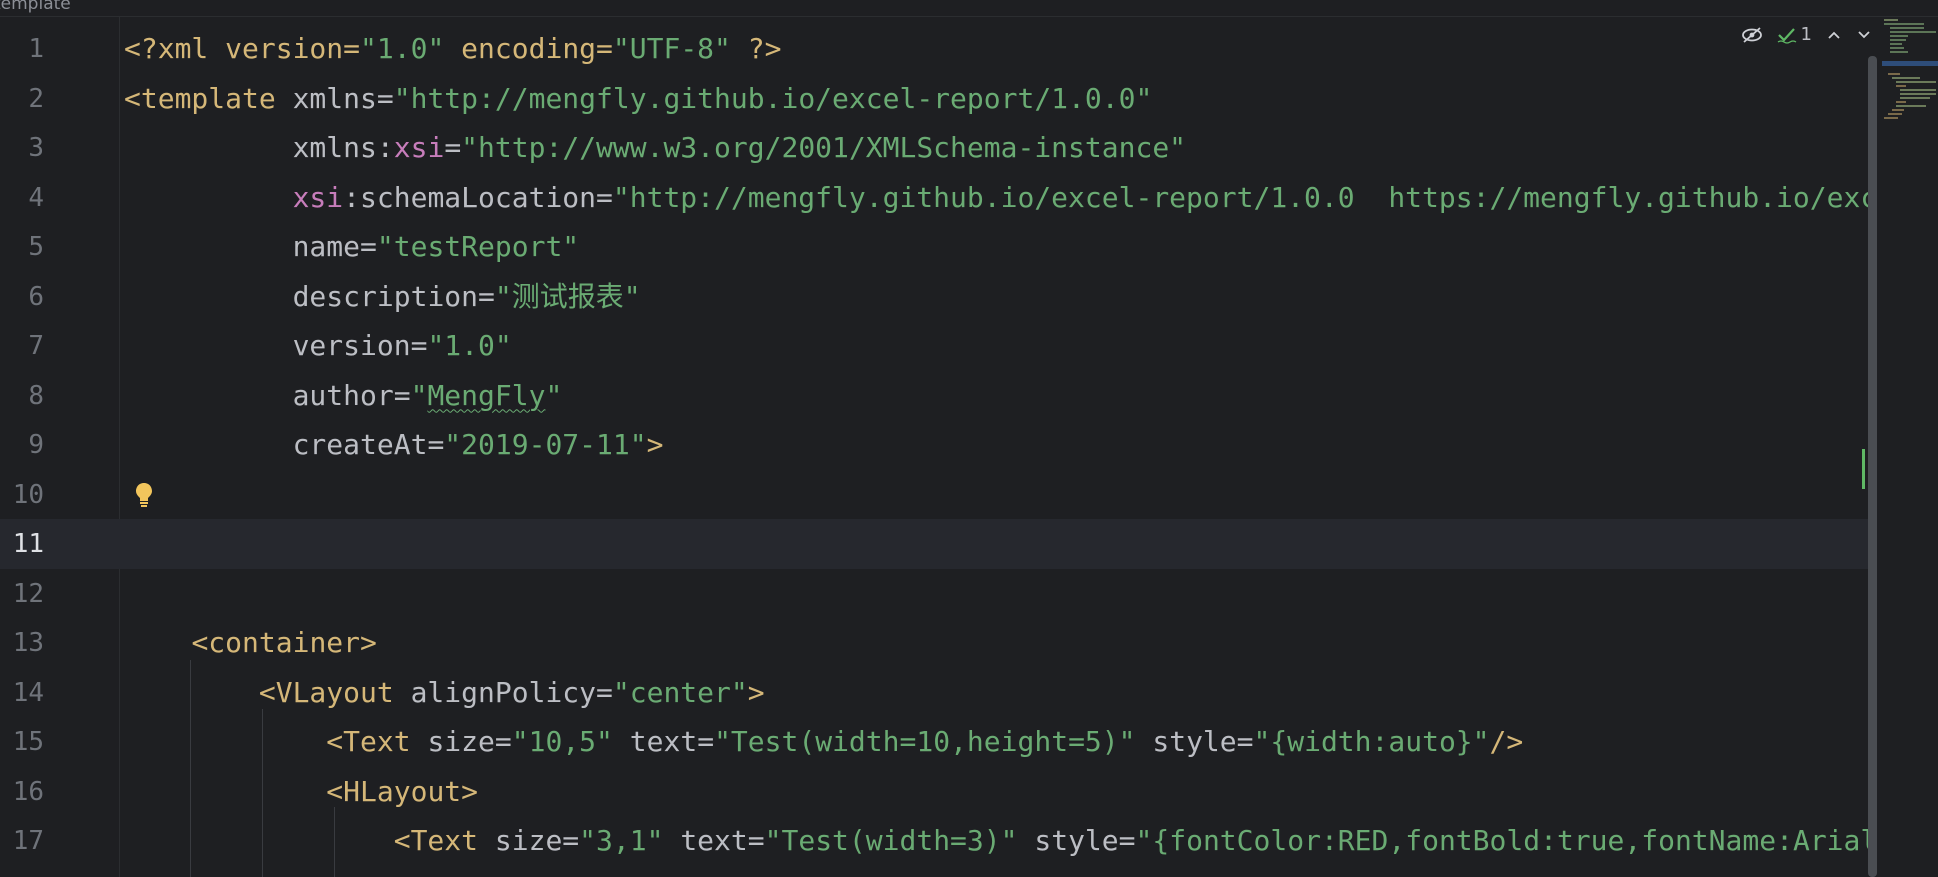 Image resolution: width=1938 pixels, height=877 pixels. I want to click on line-number: 7, so click(36, 346).